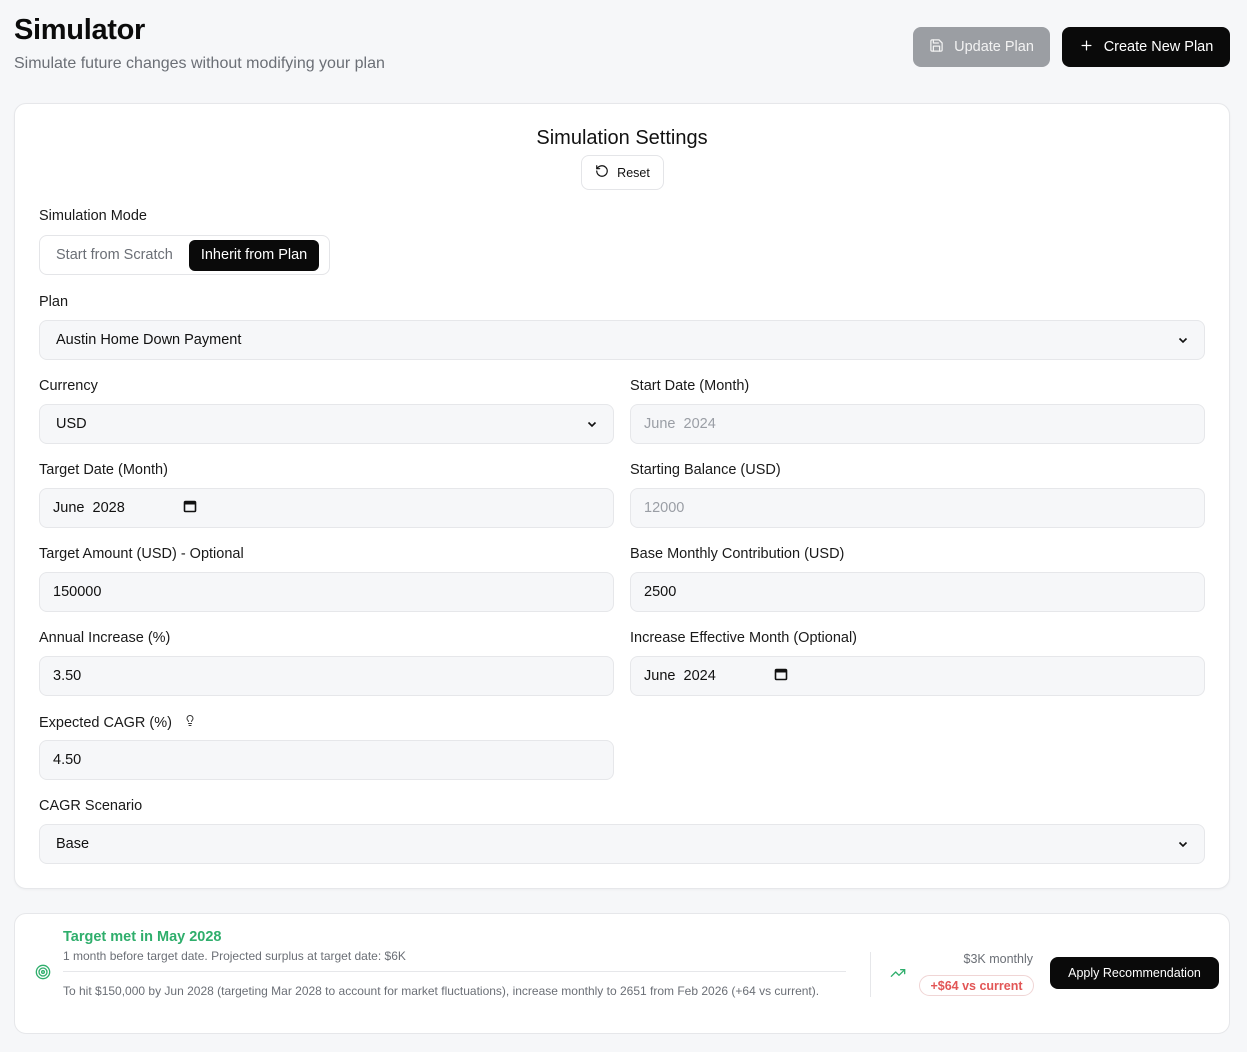 The image size is (1247, 1052). What do you see at coordinates (998, 959) in the screenshot?
I see `monthly-amount: $3K monthly` at bounding box center [998, 959].